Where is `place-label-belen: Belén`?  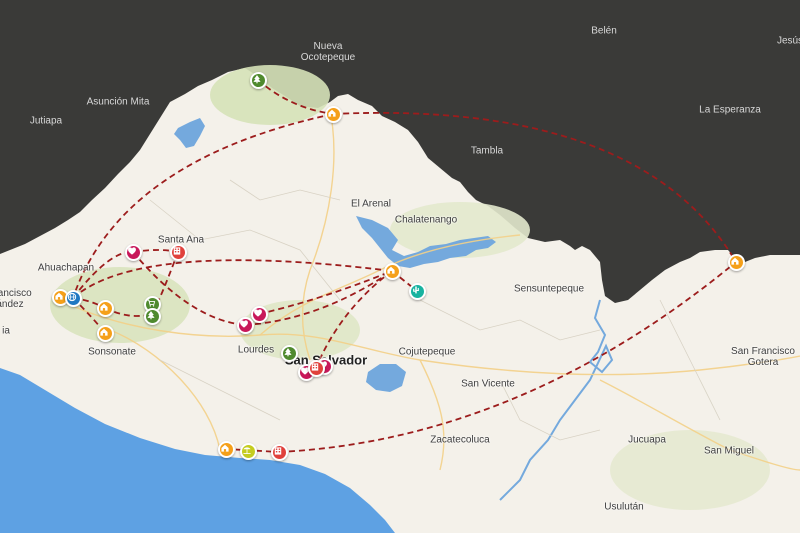 place-label-belen: Belén is located at coordinates (604, 31).